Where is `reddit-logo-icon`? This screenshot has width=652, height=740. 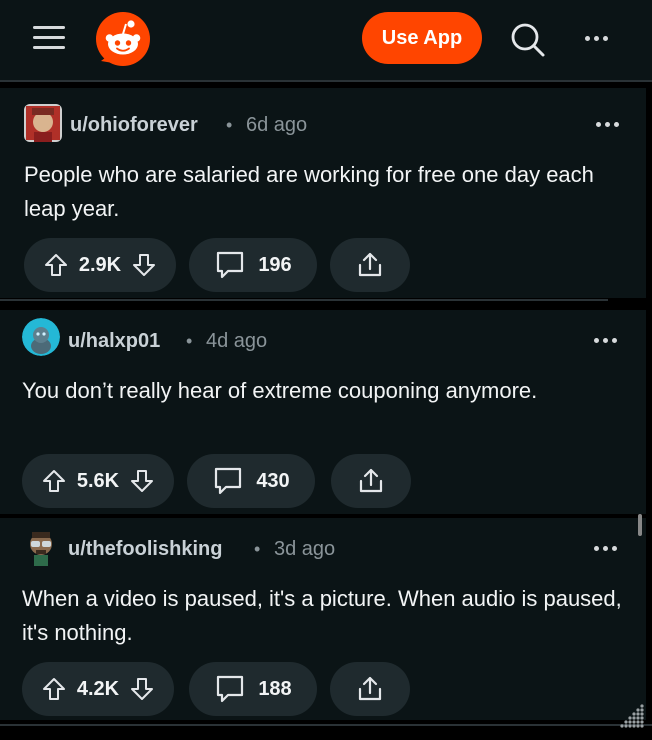
reddit-logo-icon is located at coordinates (123, 39).